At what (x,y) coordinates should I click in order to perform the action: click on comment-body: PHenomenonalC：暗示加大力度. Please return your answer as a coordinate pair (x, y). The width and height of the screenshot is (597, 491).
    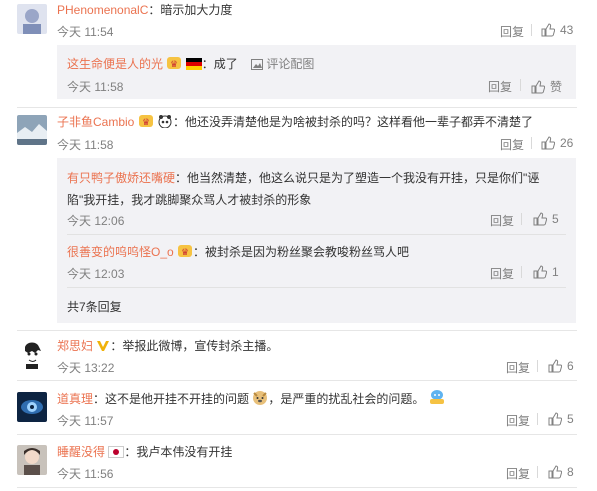
    Looking at the image, I should click on (144, 9).